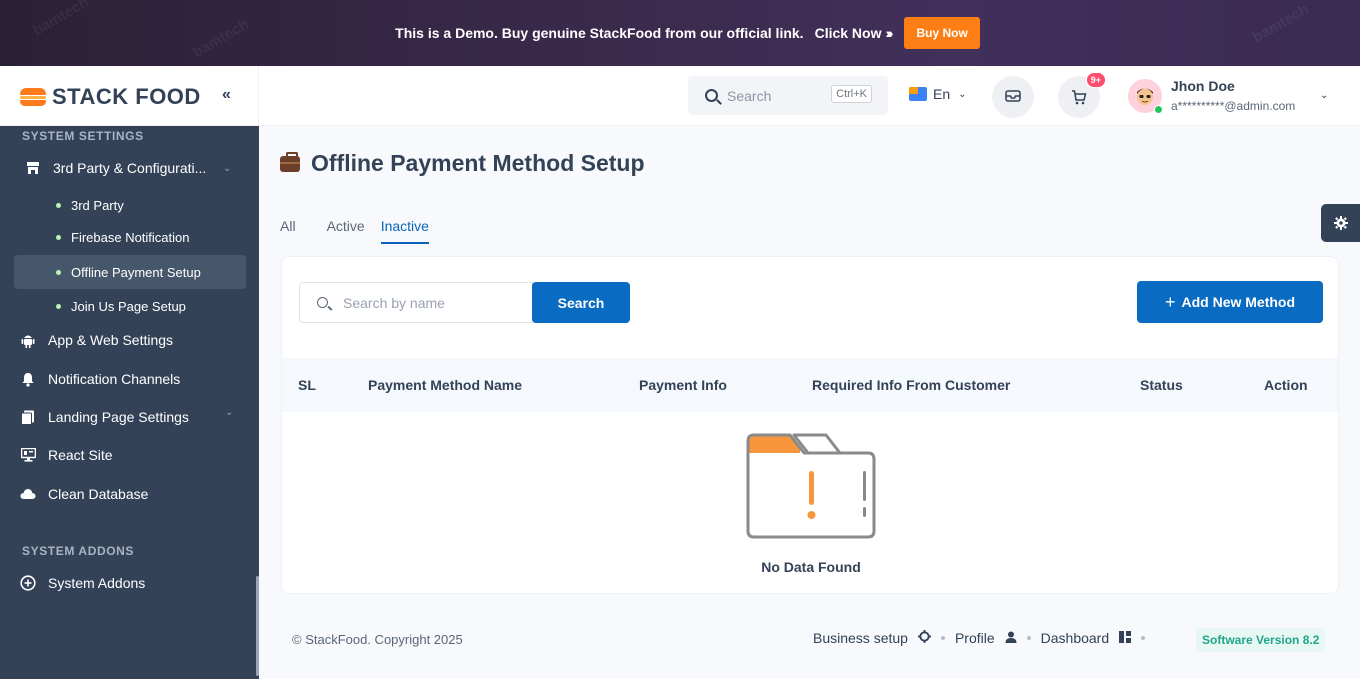  Describe the element at coordinates (1125, 638) in the screenshot. I see `dashboard-icon` at that location.